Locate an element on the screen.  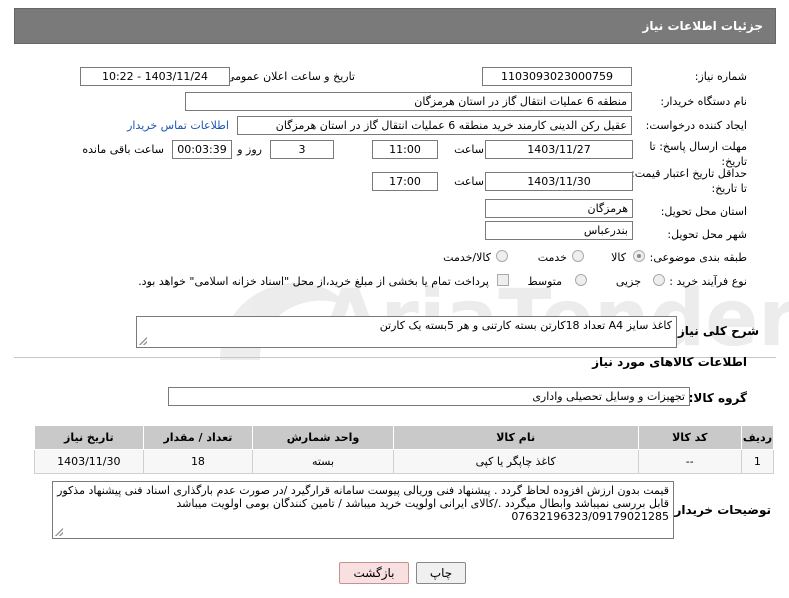
category-label: طبقه بندی موضوعی: is located at coordinates (698, 257).